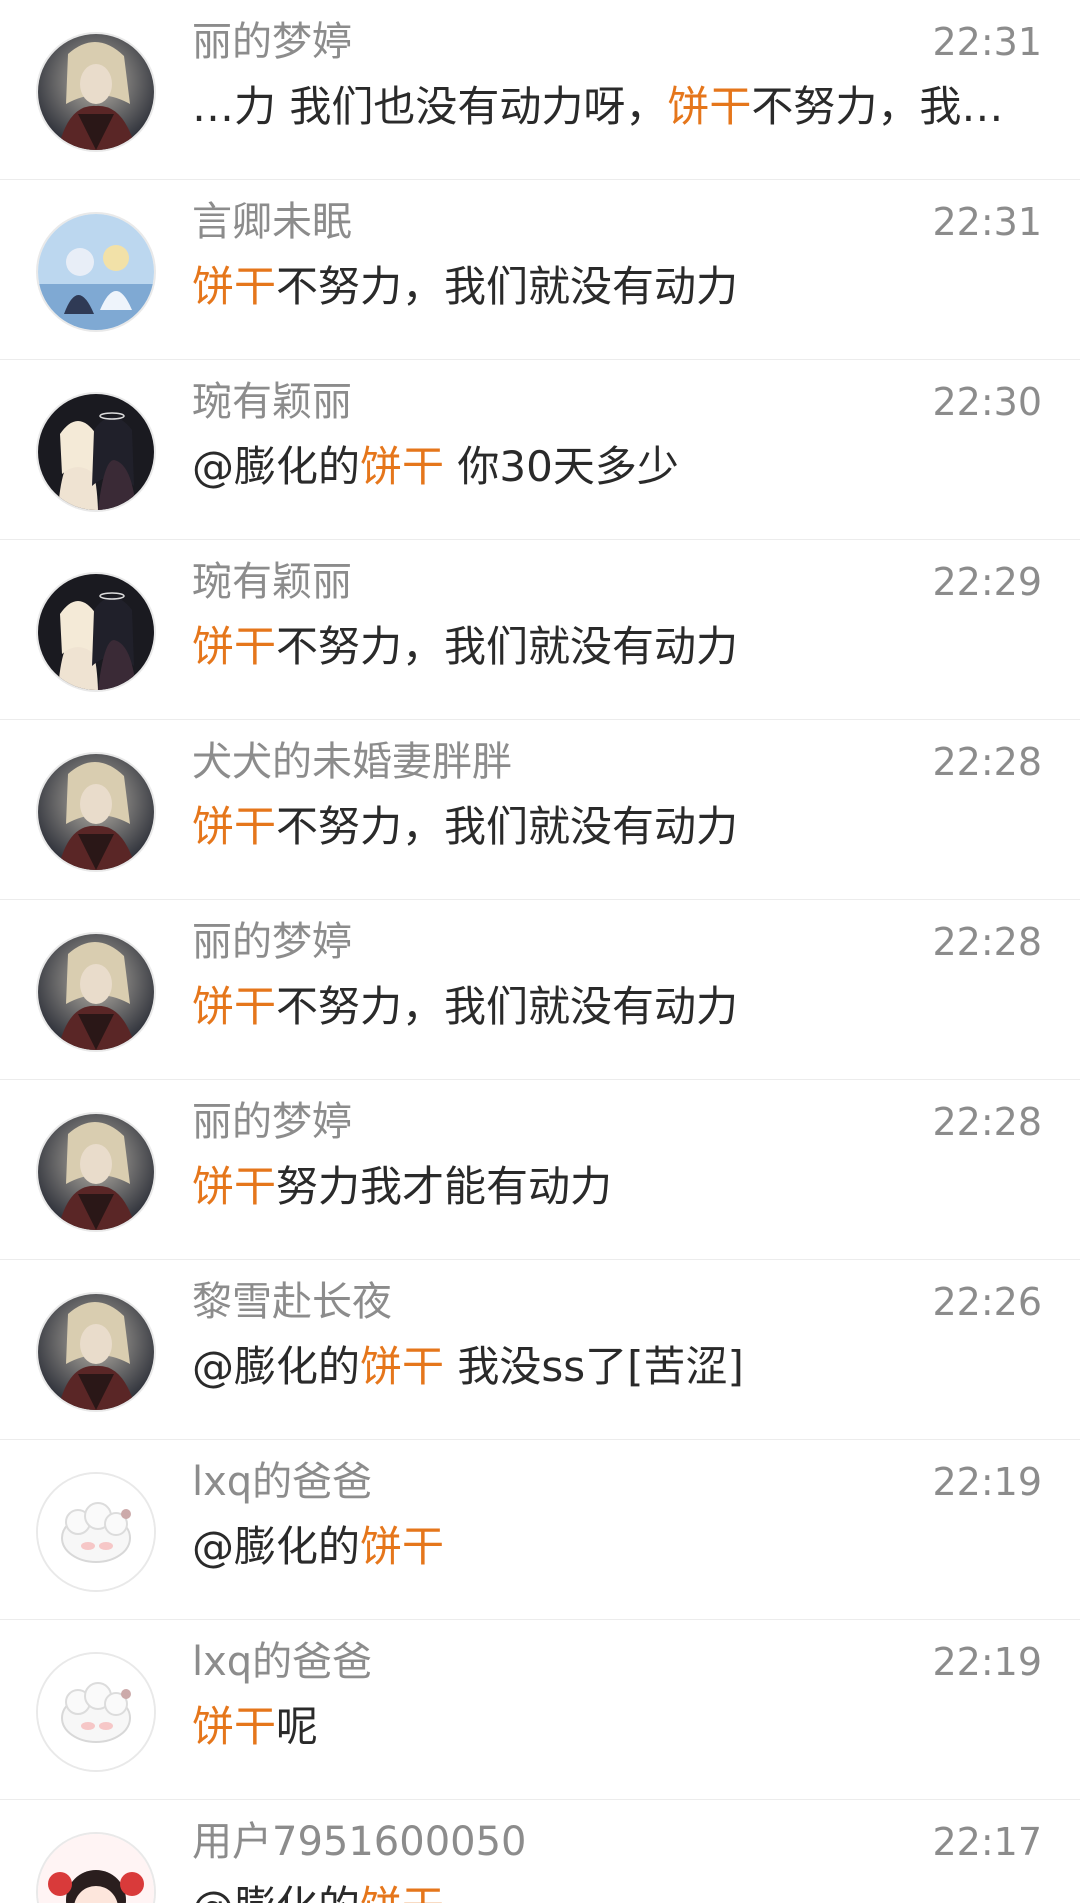 The width and height of the screenshot is (1080, 1903). What do you see at coordinates (612, 1727) in the screenshot?
I see `comment-text: 饼干呢` at bounding box center [612, 1727].